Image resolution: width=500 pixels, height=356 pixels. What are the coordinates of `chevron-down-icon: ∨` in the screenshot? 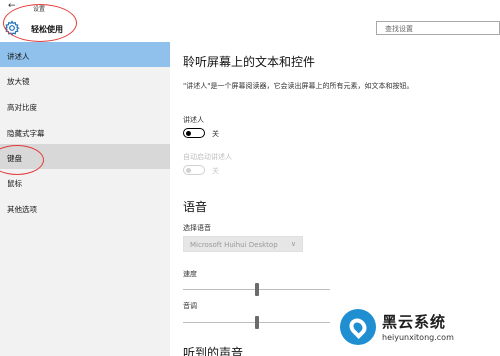 It's located at (293, 244).